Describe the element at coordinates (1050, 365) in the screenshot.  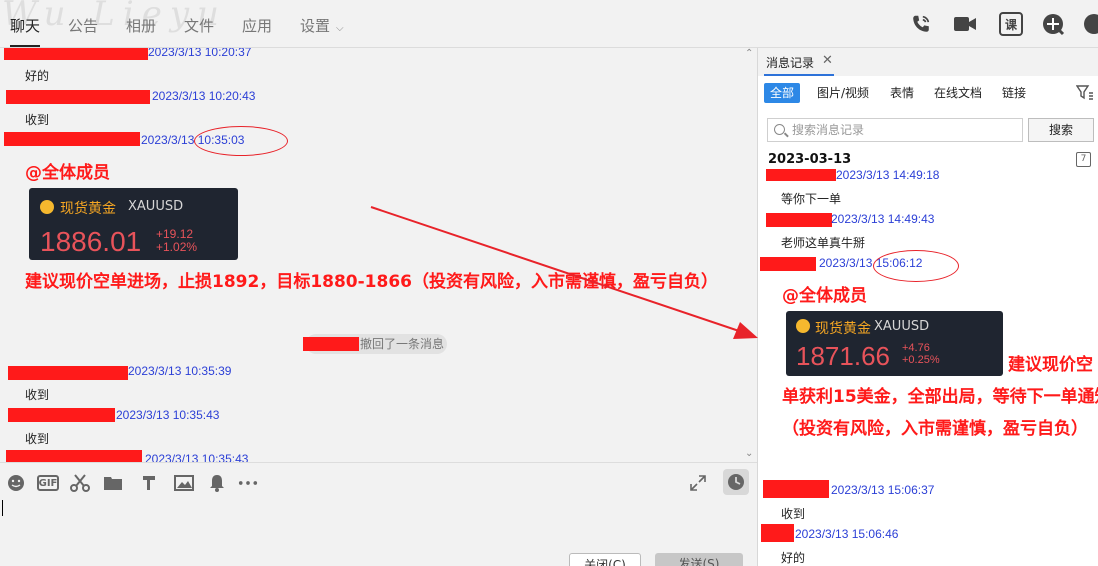
I see `trade-result-text-line1: 建议现价空` at that location.